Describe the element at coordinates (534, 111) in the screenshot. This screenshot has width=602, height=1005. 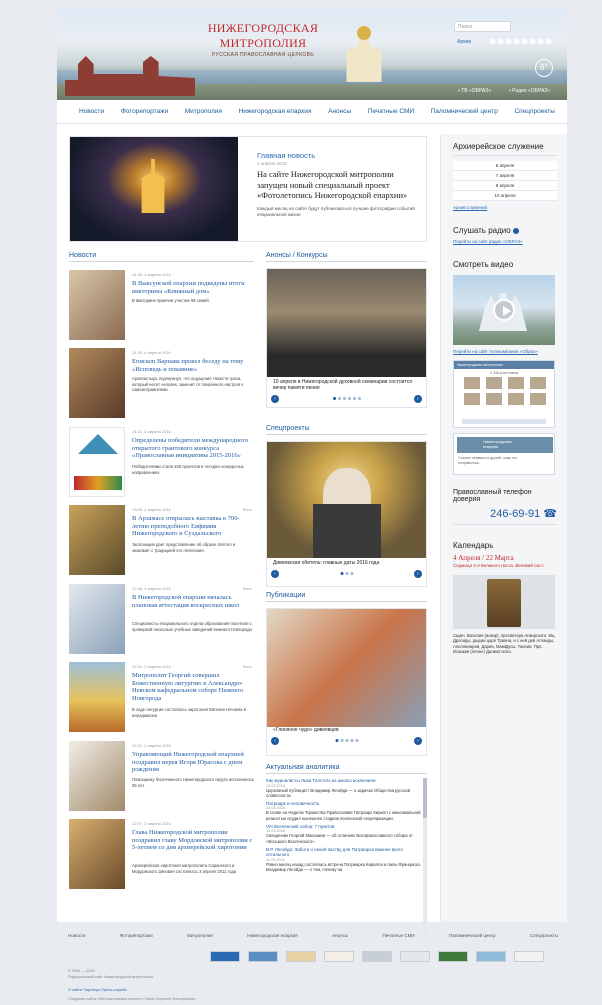
I see `nav-item-special: Спецпроекты` at that location.